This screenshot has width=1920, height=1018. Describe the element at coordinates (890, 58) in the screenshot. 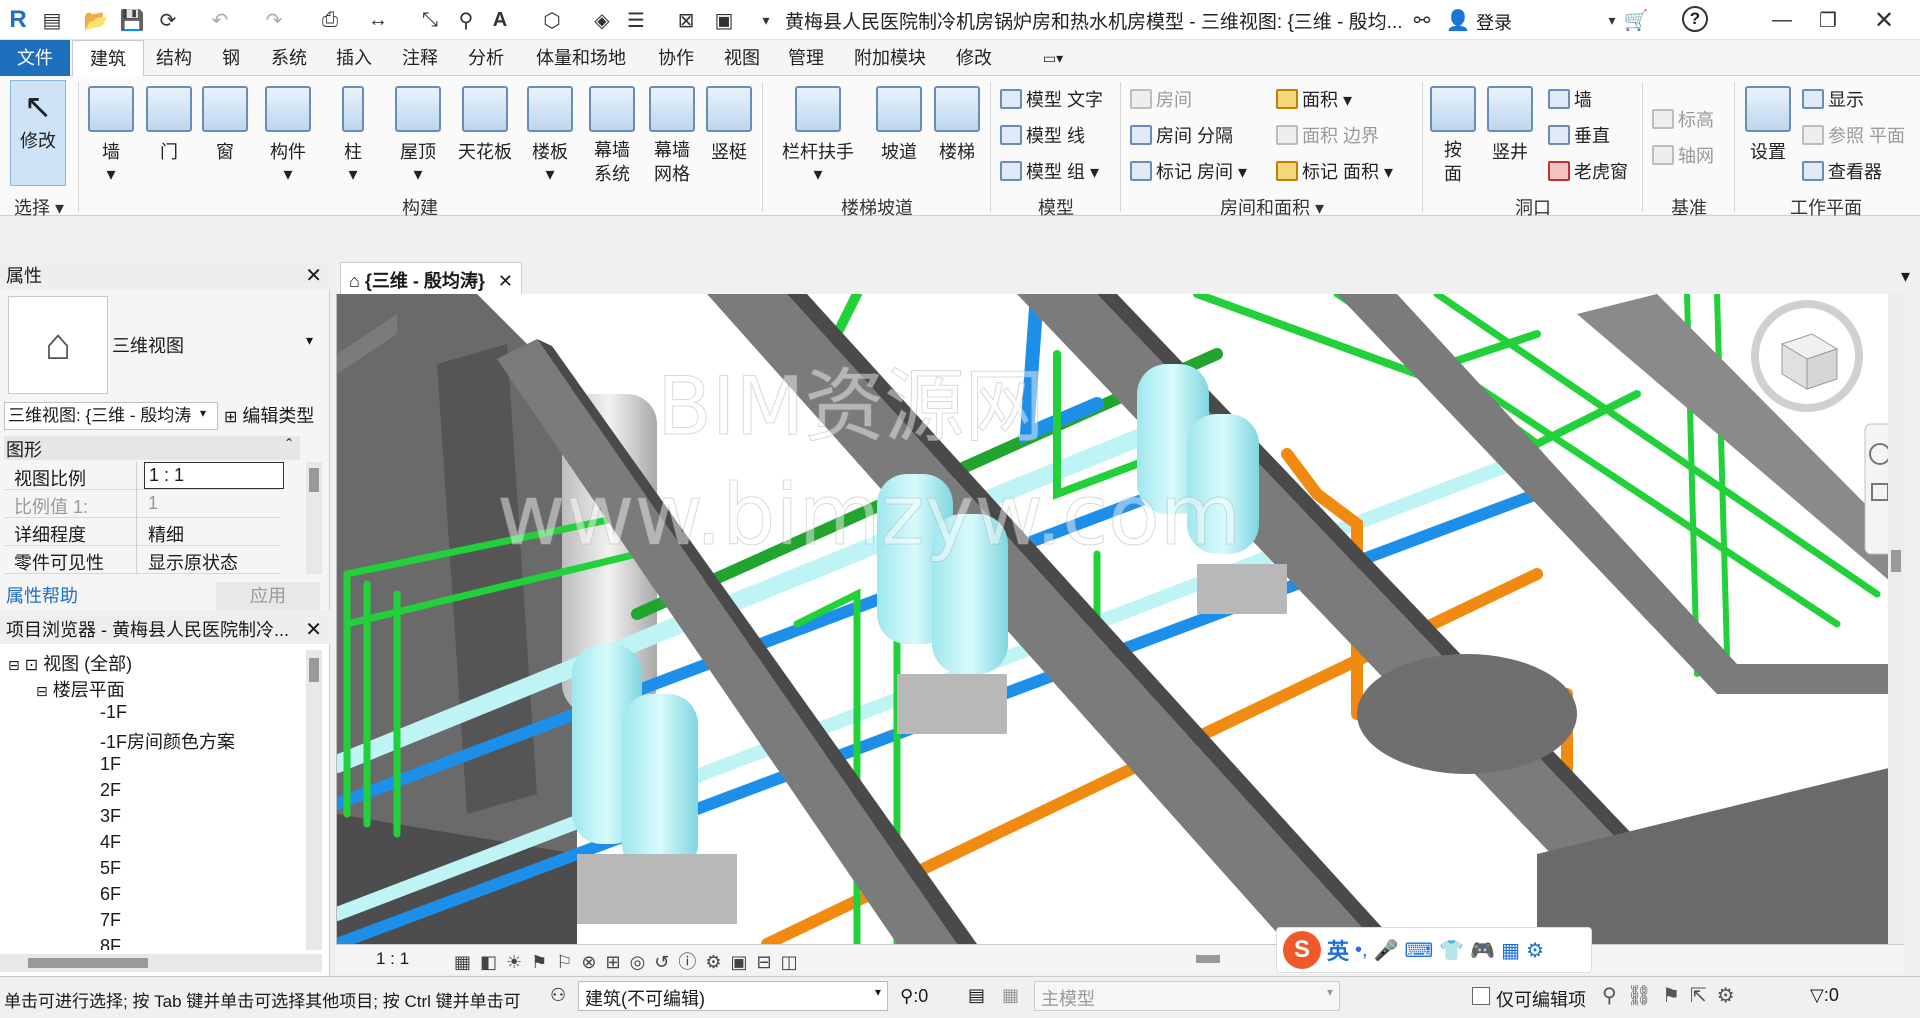

I see `tab-addins: 附加模块` at that location.